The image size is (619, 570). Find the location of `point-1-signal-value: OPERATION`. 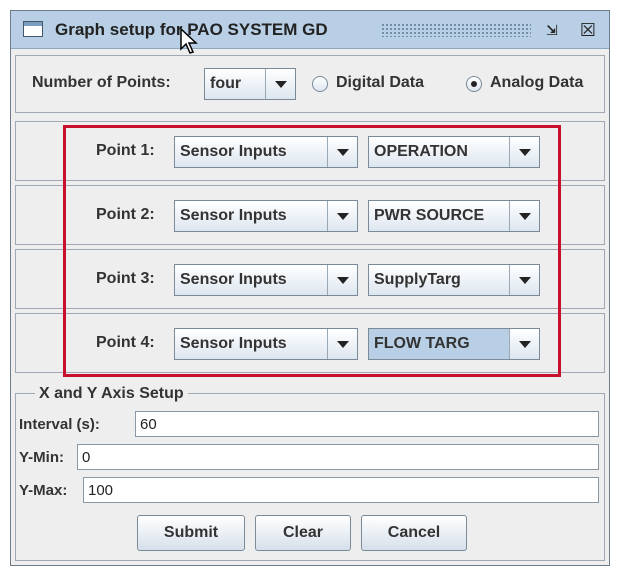

point-1-signal-value: OPERATION is located at coordinates (421, 151).